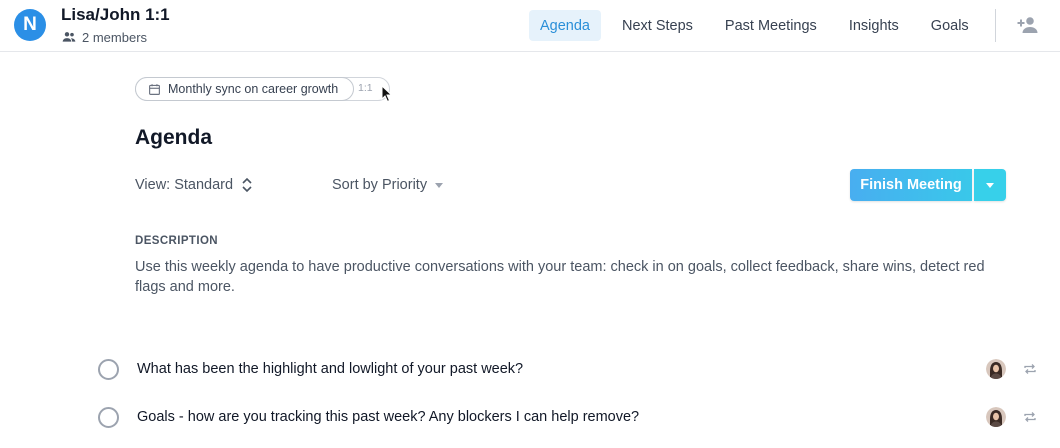 The width and height of the screenshot is (1060, 448). Describe the element at coordinates (387, 94) in the screenshot. I see `mouse-cursor-icon` at that location.